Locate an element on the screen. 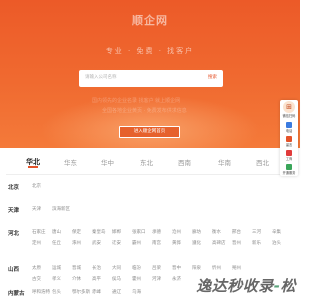  city-link: 辛集 is located at coordinates (276, 232).